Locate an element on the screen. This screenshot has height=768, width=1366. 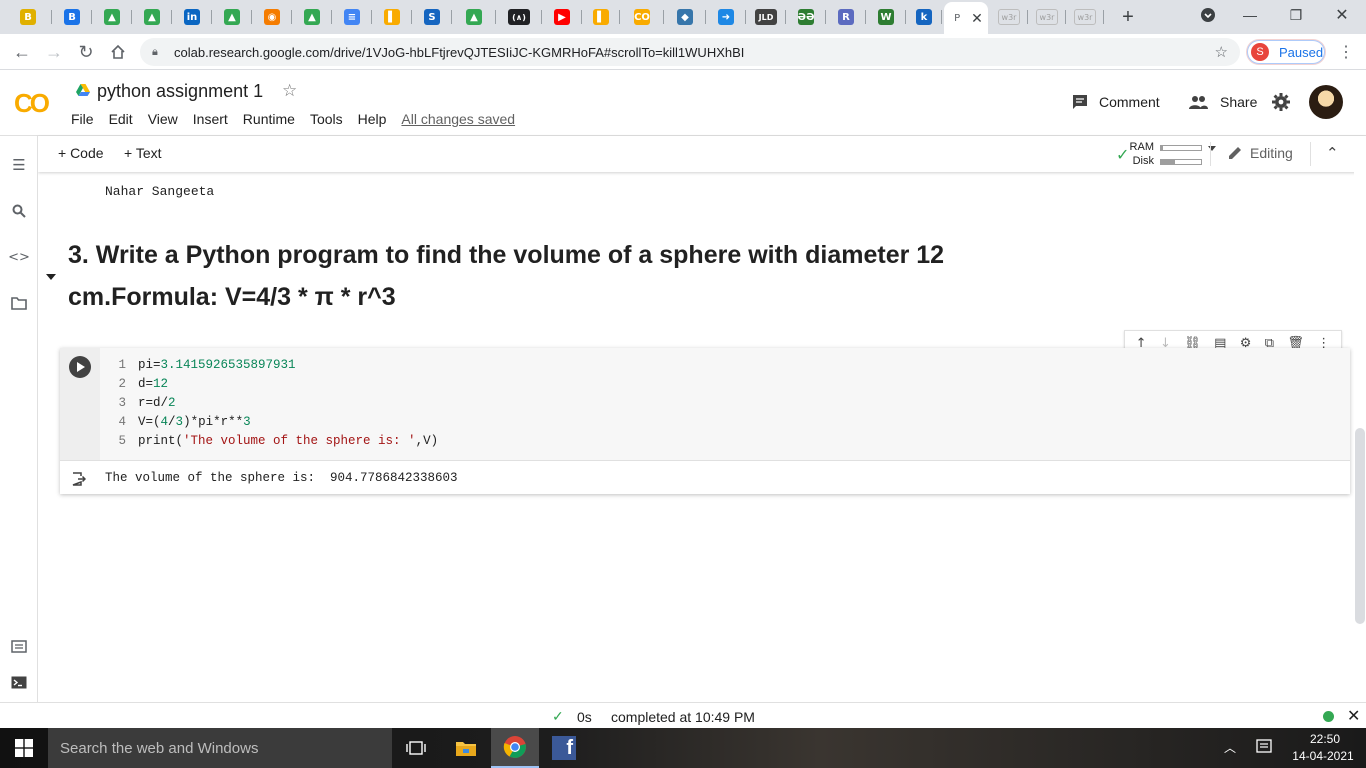
active-tab: P ✕ is located at coordinates (966, 18).